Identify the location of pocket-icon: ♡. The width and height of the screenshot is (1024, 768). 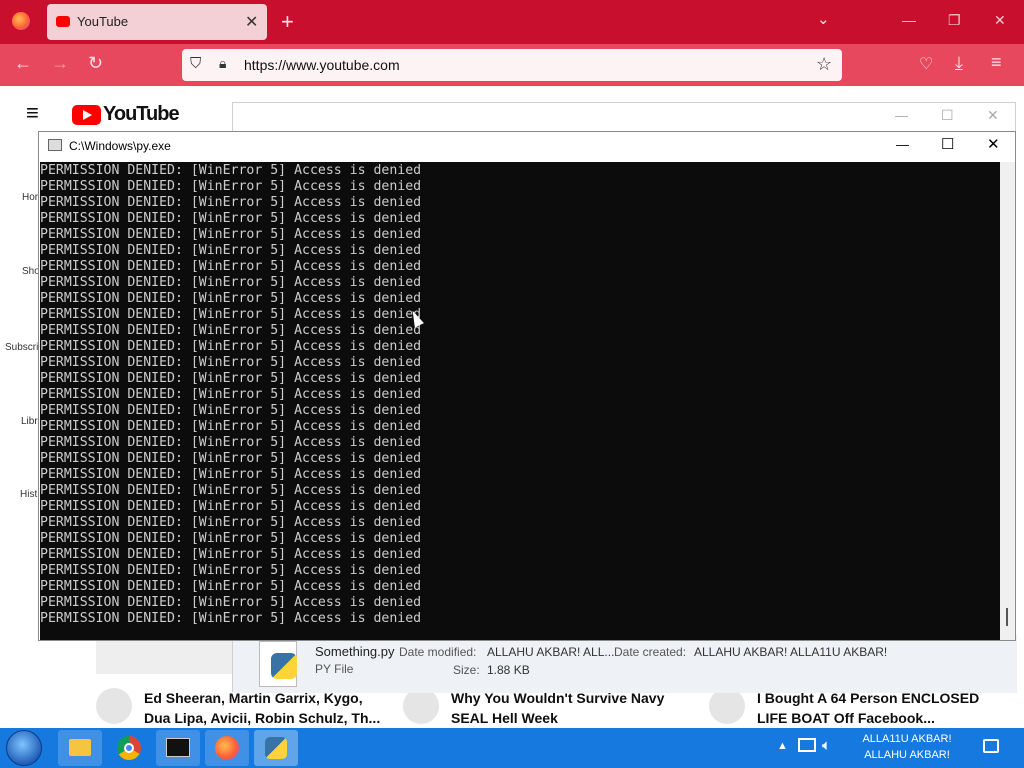
(926, 64).